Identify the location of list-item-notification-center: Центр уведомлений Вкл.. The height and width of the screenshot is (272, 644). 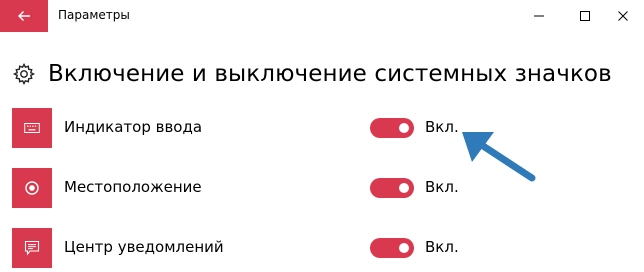
(322, 248).